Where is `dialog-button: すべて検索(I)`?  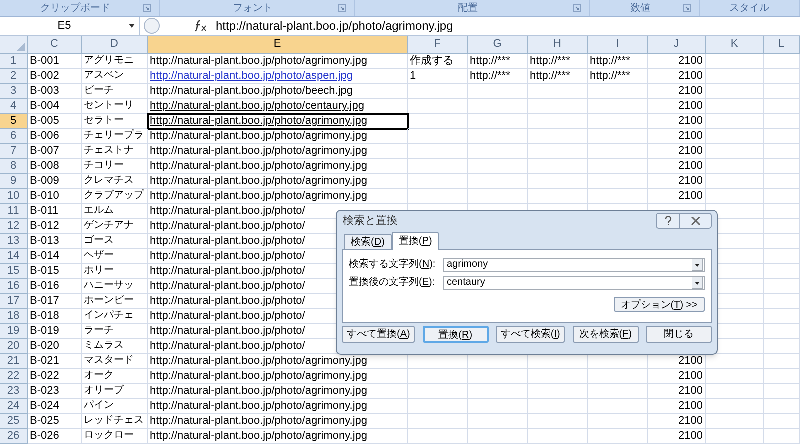 dialog-button: すべて検索(I) is located at coordinates (531, 334).